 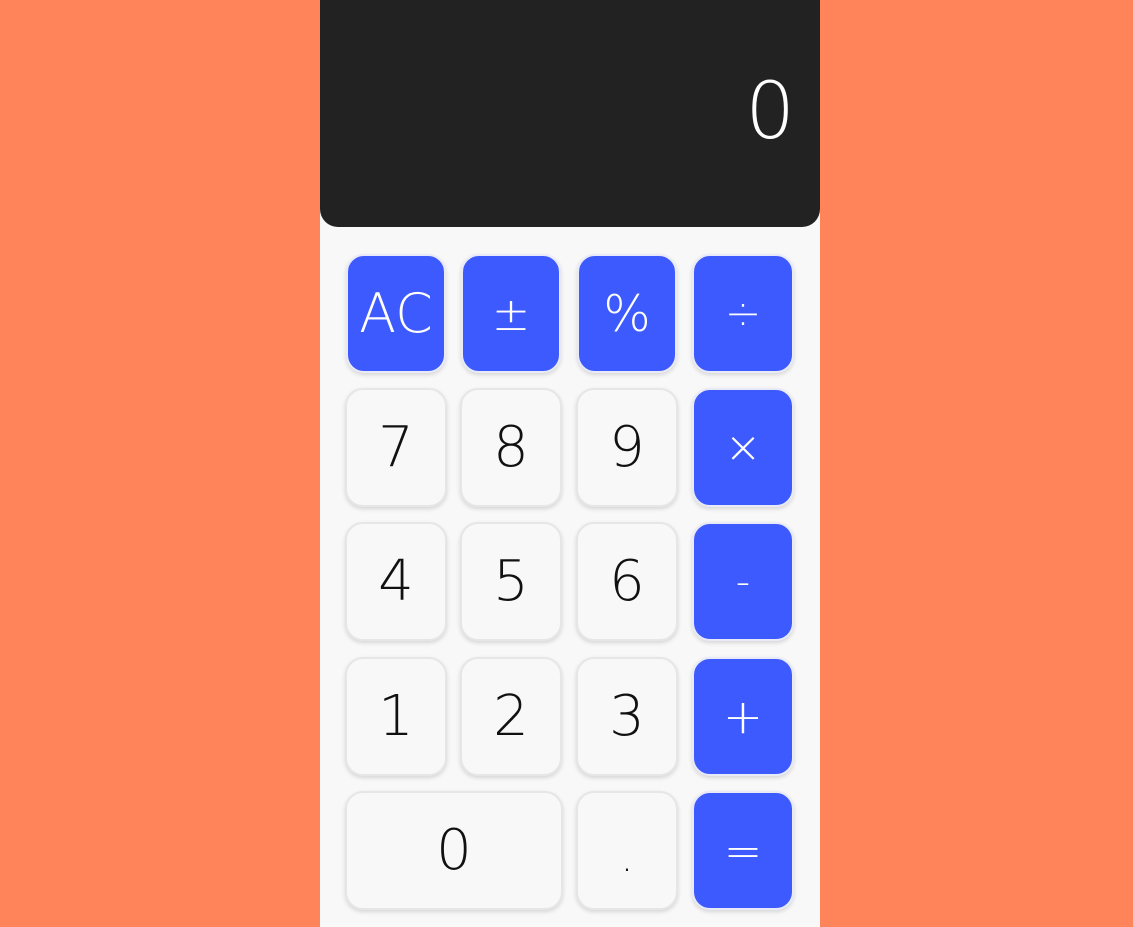 I want to click on percent-label: %, so click(x=627, y=313).